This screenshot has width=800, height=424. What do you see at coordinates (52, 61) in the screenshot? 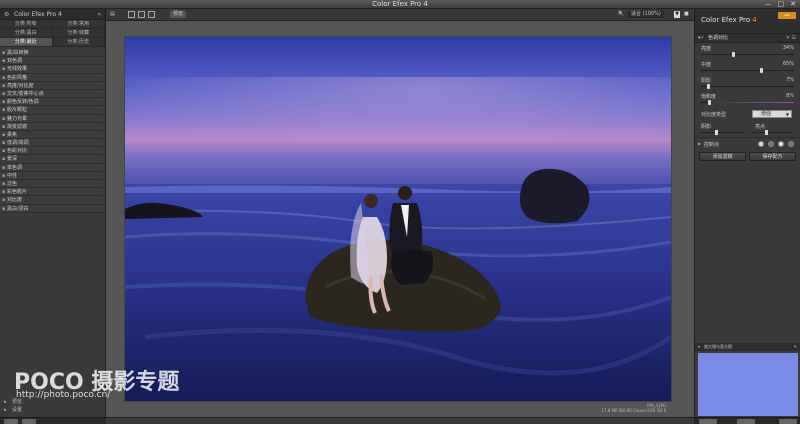
I see `filter-item: ▪ 双色调 ☆` at bounding box center [52, 61].